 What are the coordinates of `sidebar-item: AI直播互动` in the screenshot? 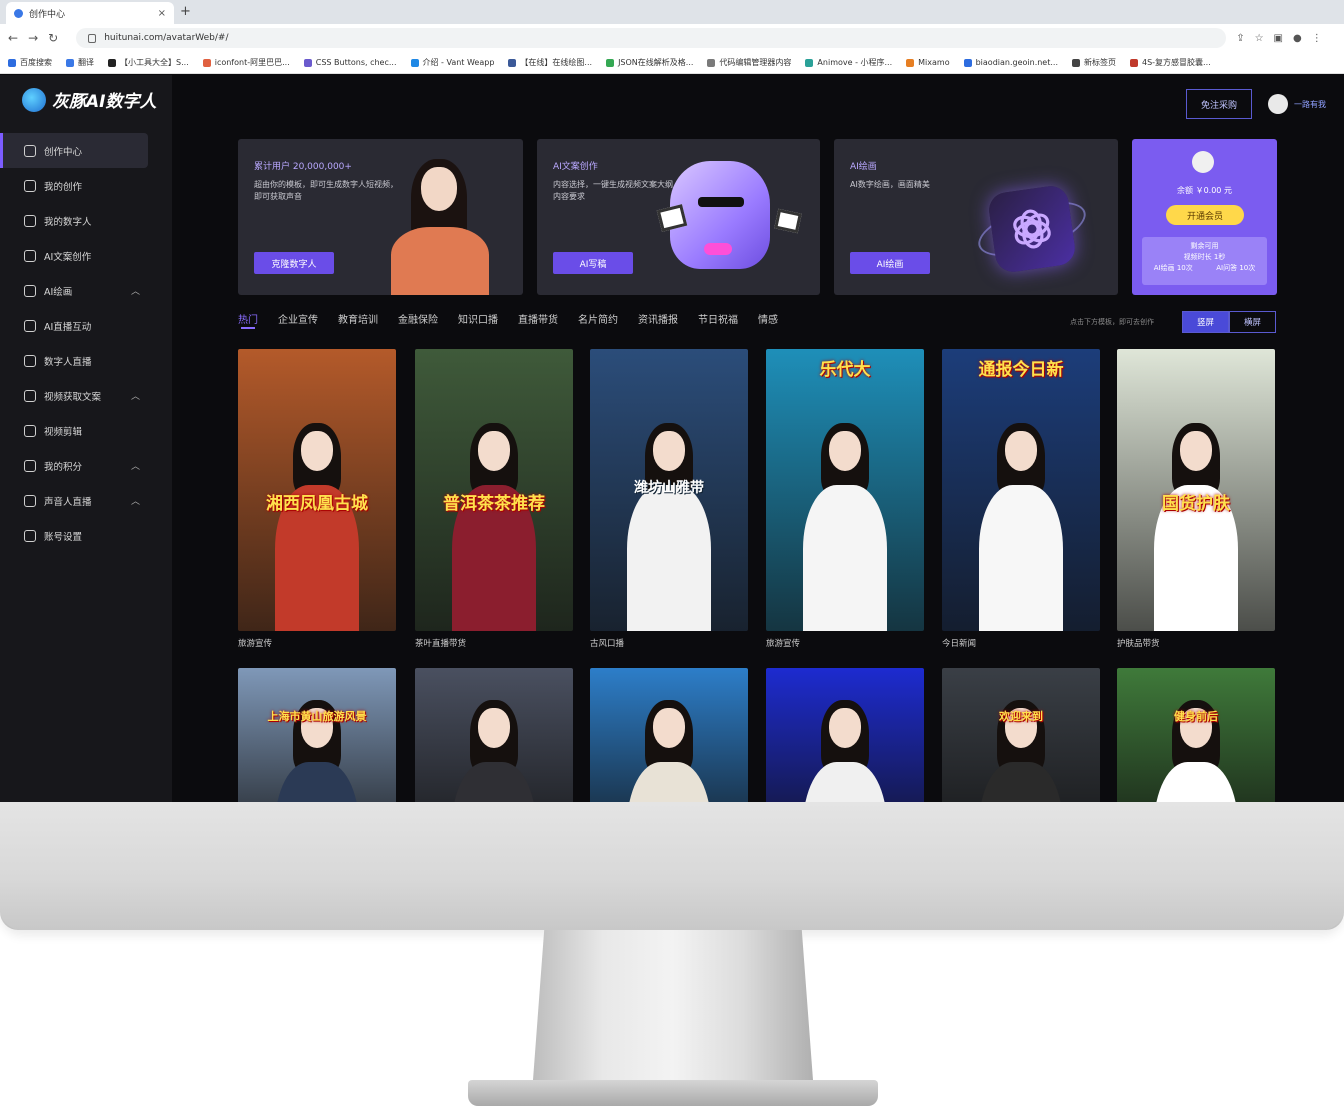 It's located at (86, 325).